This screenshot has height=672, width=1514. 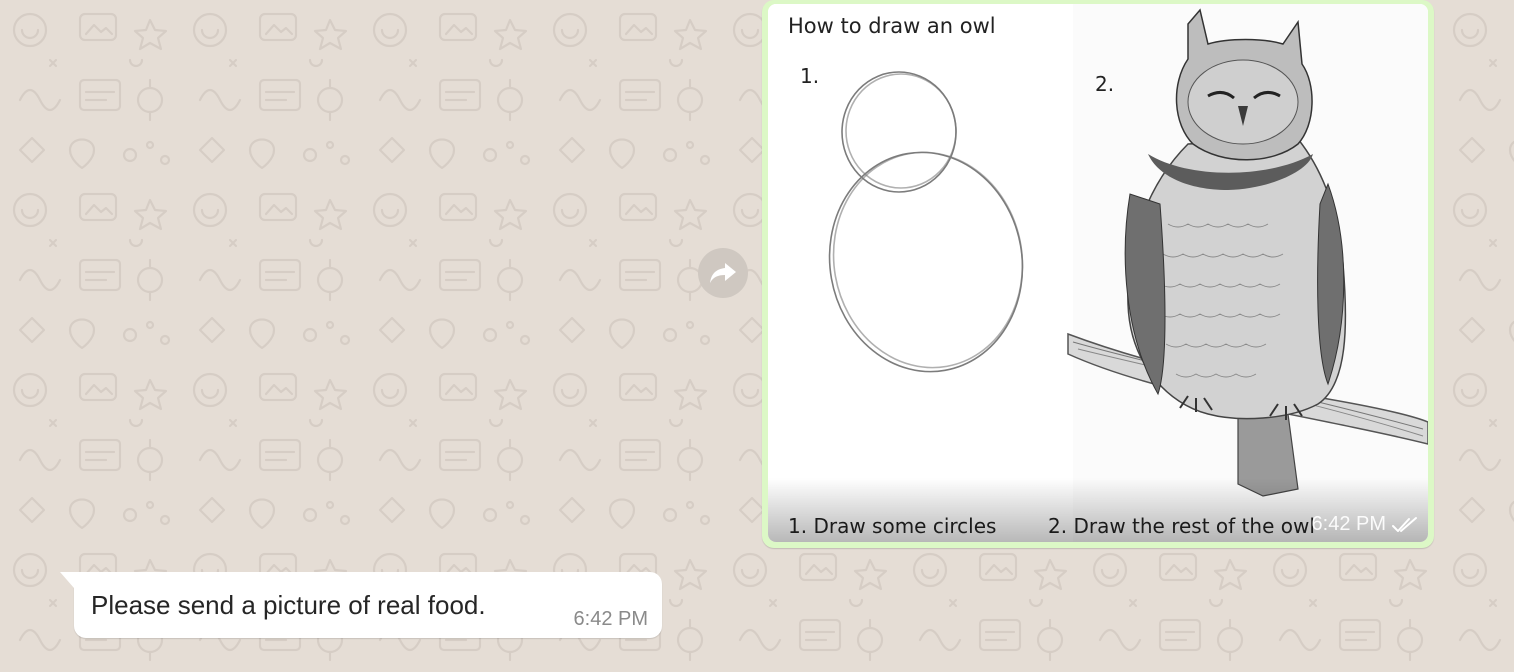 I want to click on double-check-icon, so click(x=1404, y=524).